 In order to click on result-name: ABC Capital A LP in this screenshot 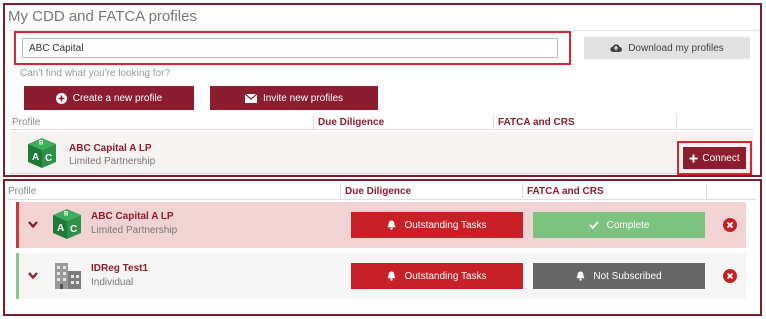, I will do `click(110, 148)`.